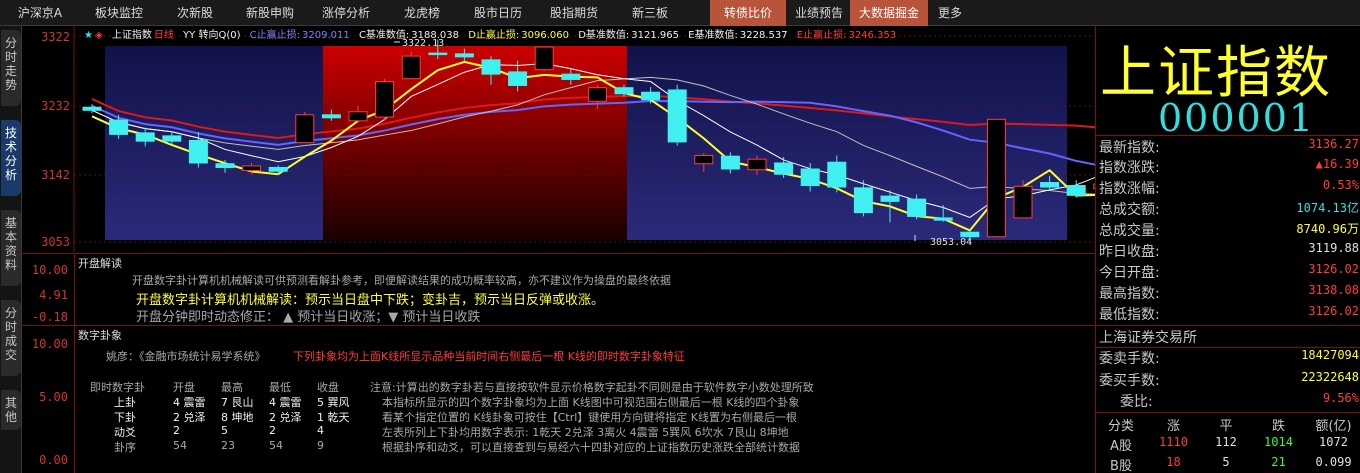 This screenshot has width=1360, height=473. Describe the element at coordinates (346, 13) in the screenshot. I see `menu-item-limit-up-analysis: 涨停分析` at that location.